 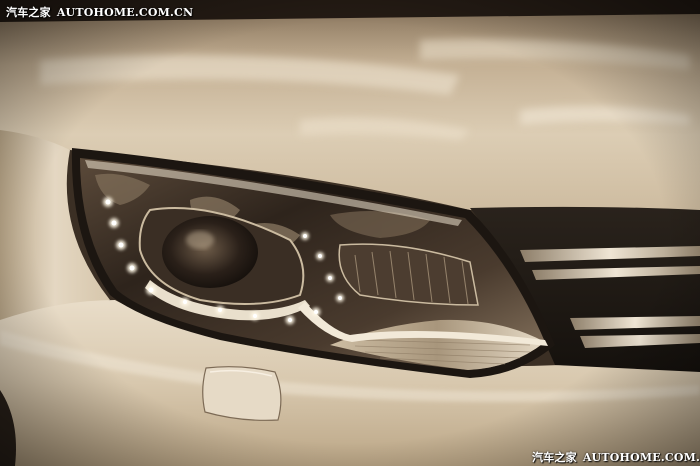 I want to click on watermark-top: 汽车之家 AUTOHOME.COM.CN, so click(x=99, y=12).